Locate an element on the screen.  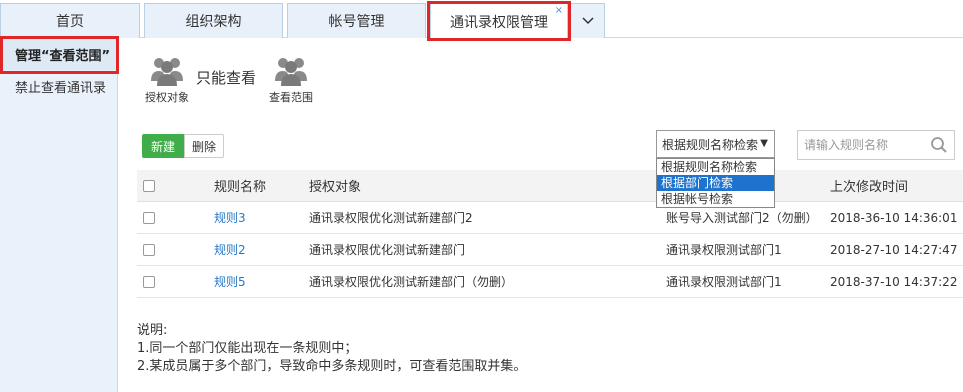
tab-label: 帐号管理 is located at coordinates (356, 22).